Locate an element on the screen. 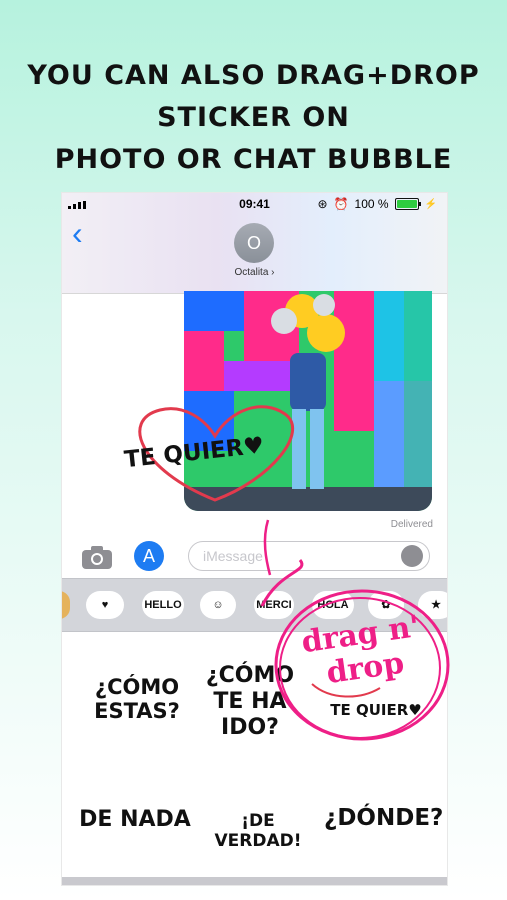 Image resolution: width=507 pixels, height=900 pixels. contact-avatar: O is located at coordinates (254, 243).